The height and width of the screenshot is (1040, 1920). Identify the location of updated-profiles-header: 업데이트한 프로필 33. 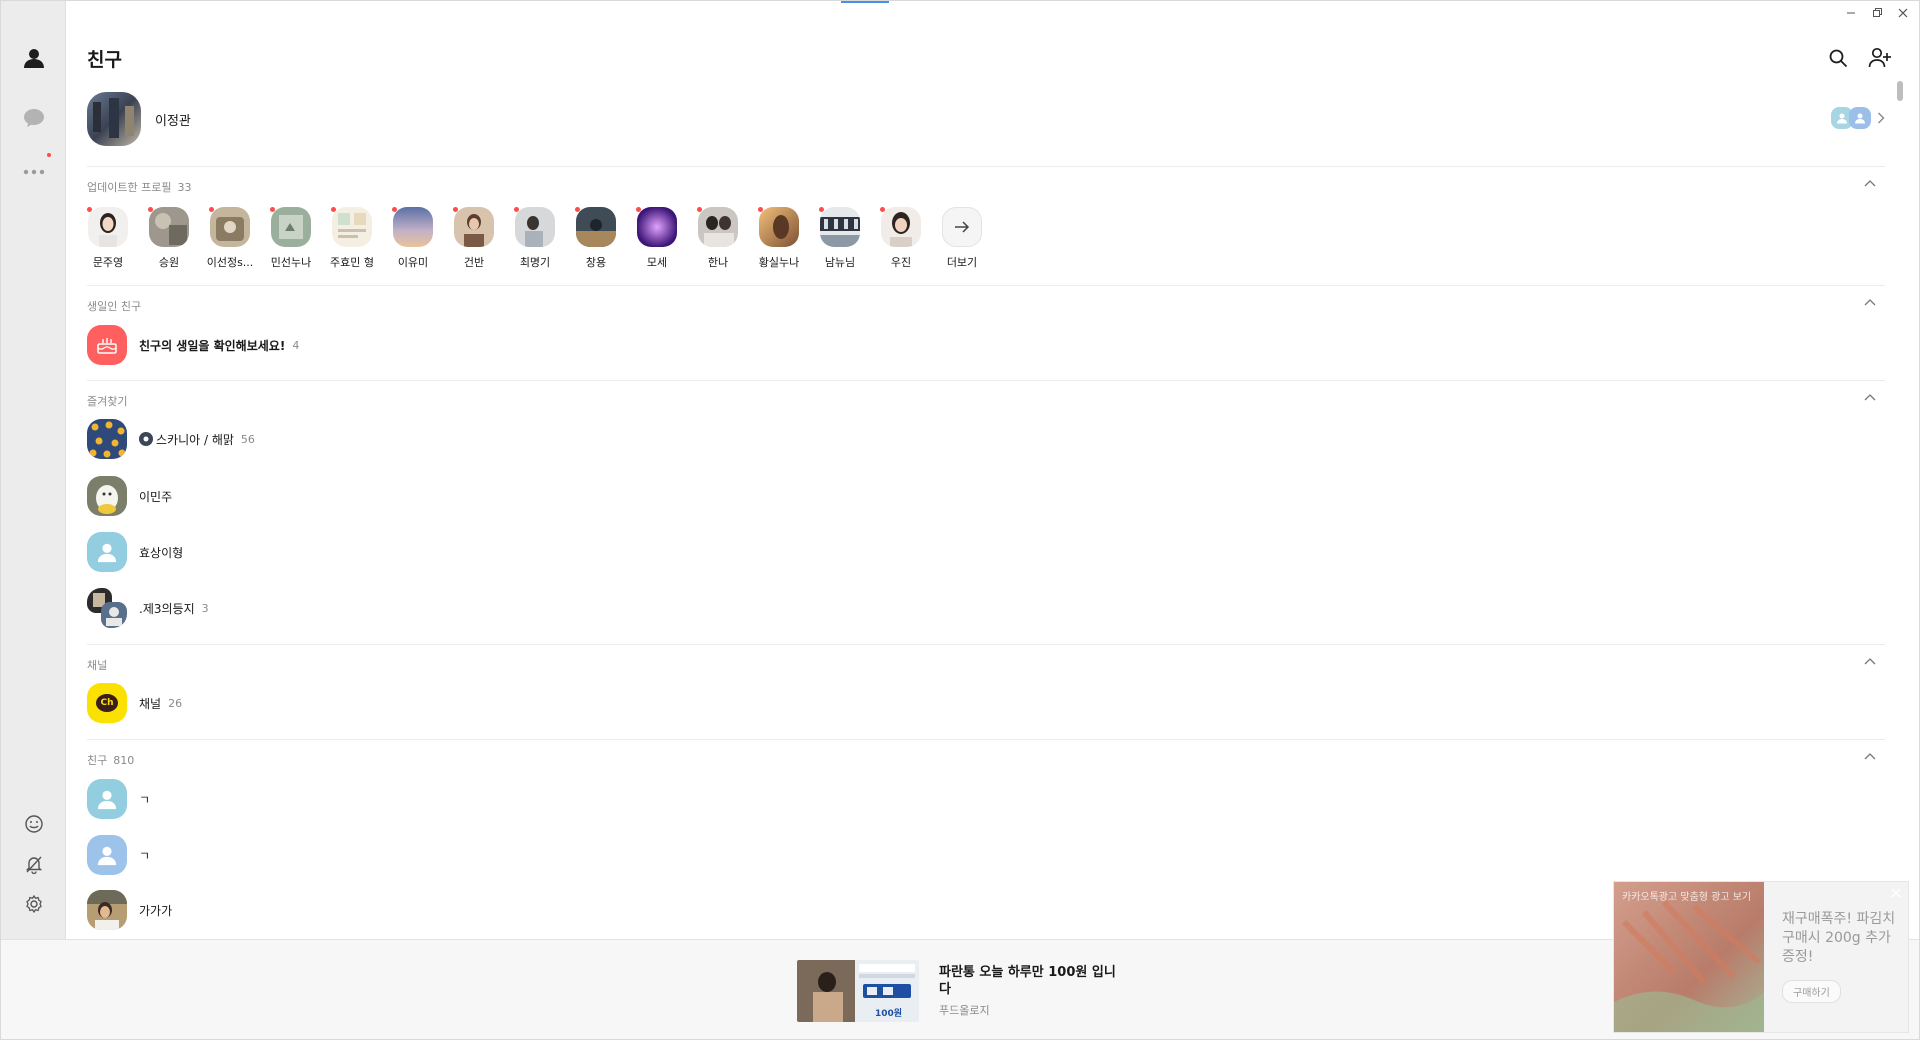
(986, 187).